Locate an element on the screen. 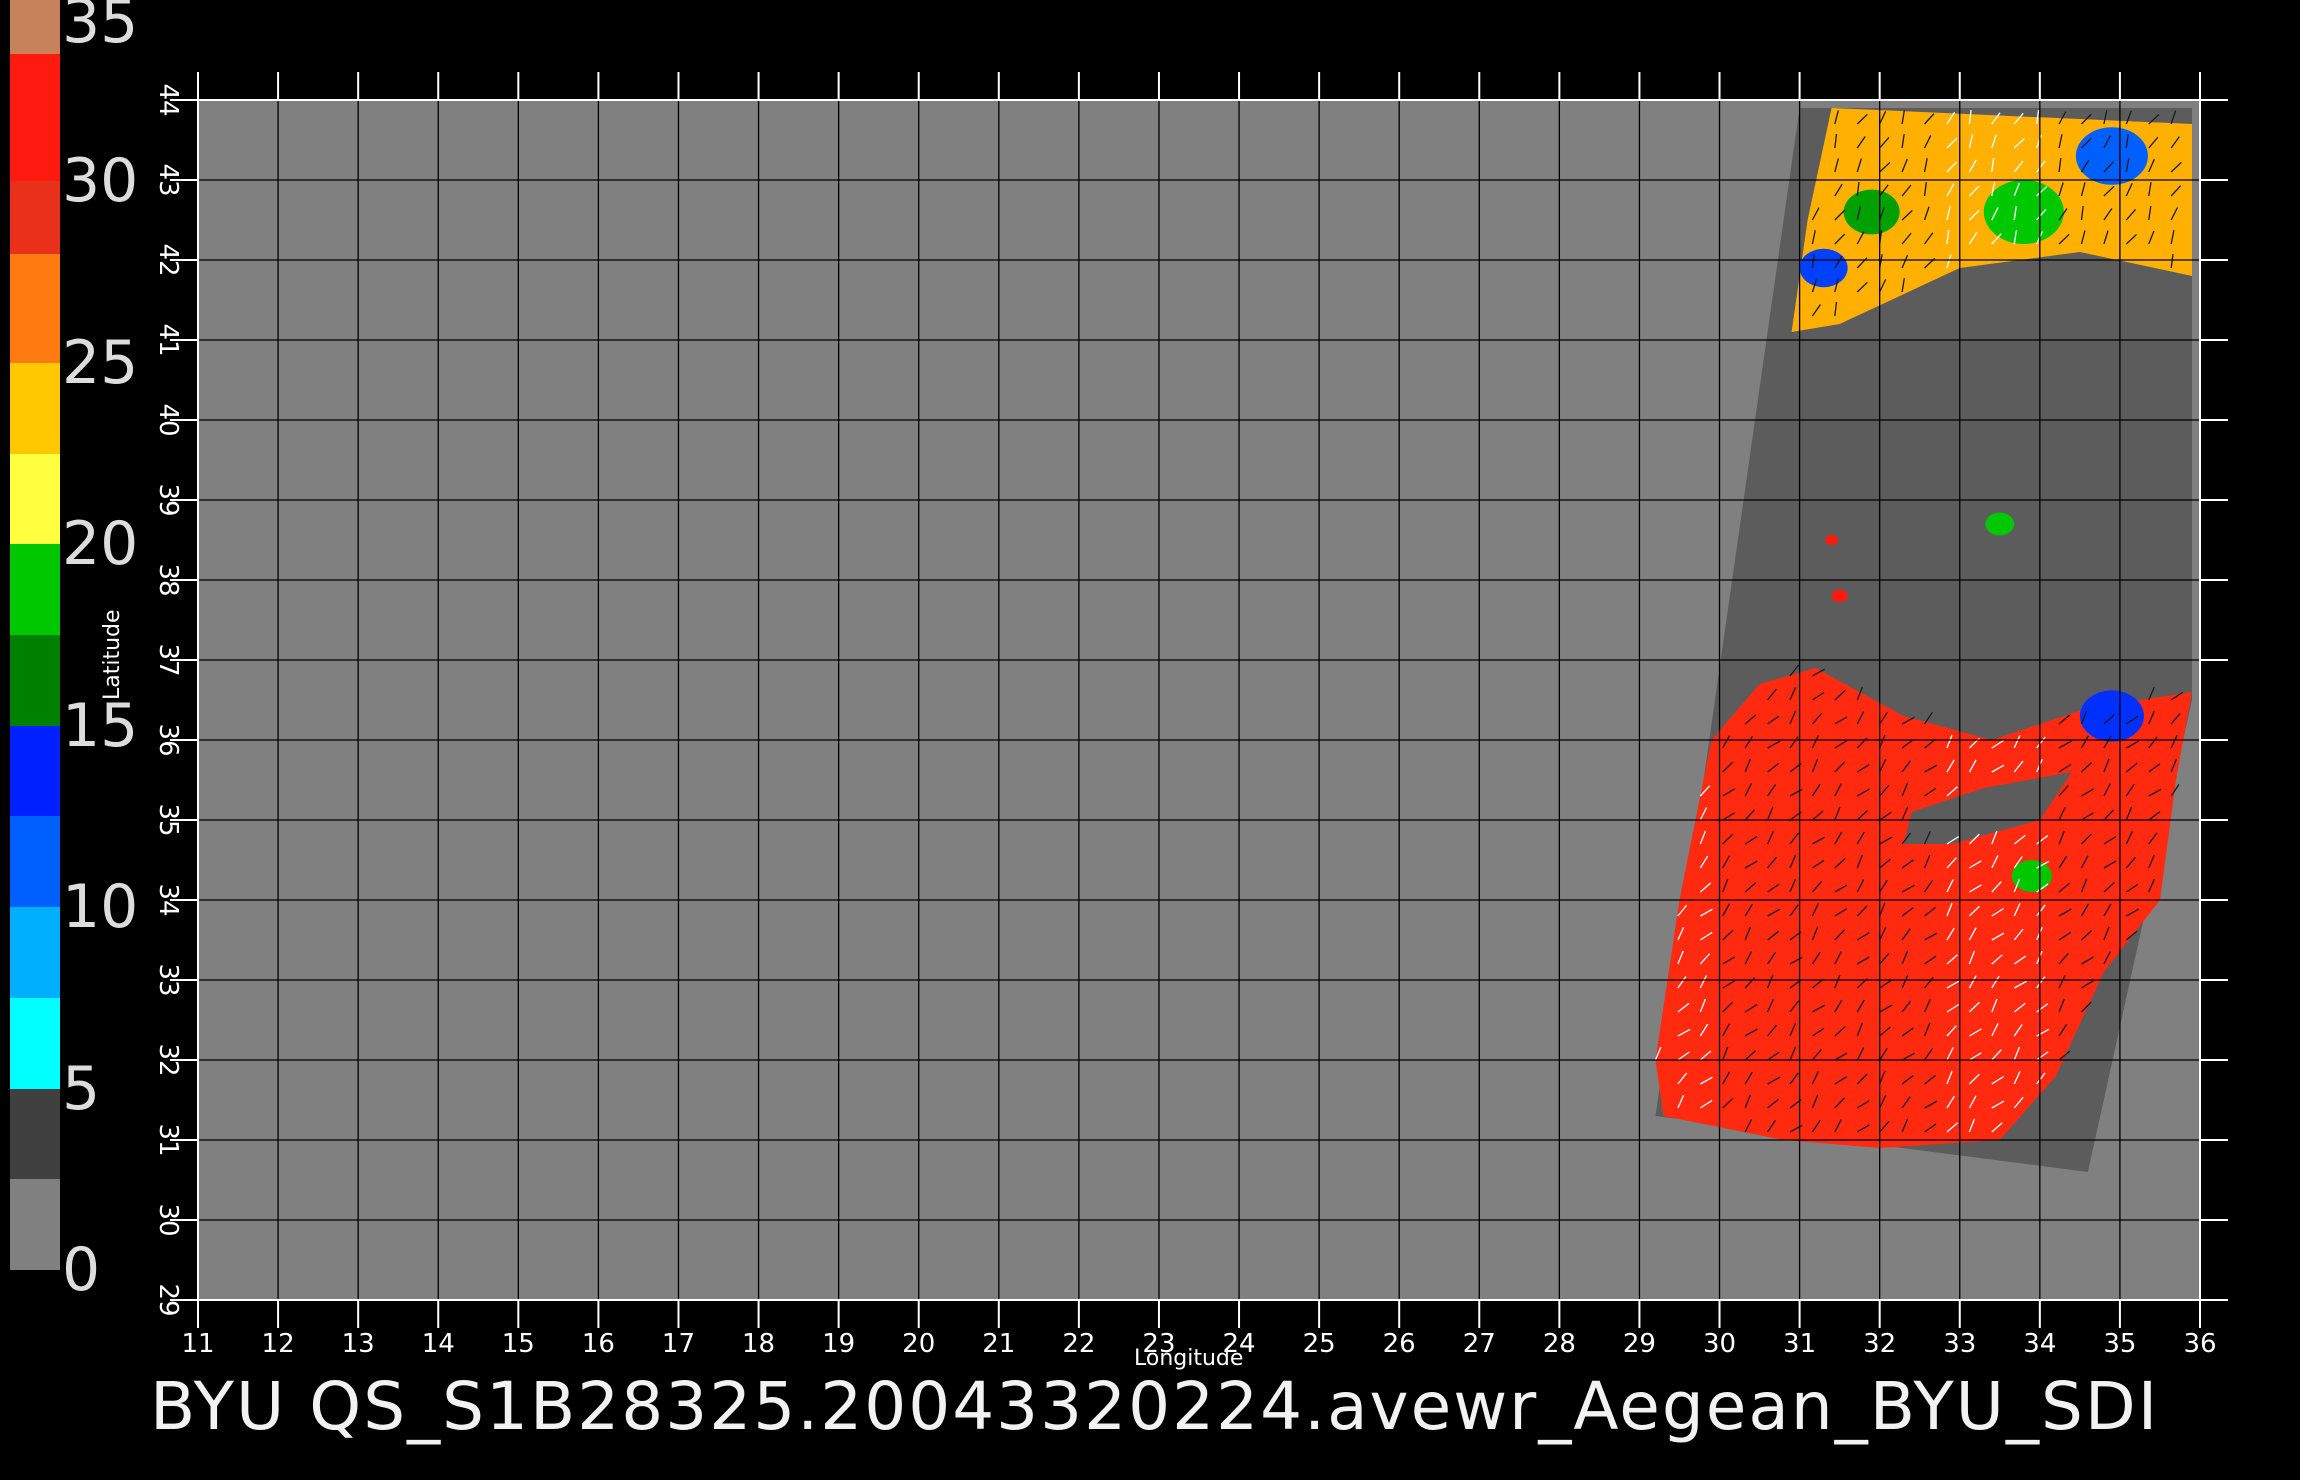 The image size is (2300, 1480). lat-tick-label: 40 is located at coordinates (168, 419).